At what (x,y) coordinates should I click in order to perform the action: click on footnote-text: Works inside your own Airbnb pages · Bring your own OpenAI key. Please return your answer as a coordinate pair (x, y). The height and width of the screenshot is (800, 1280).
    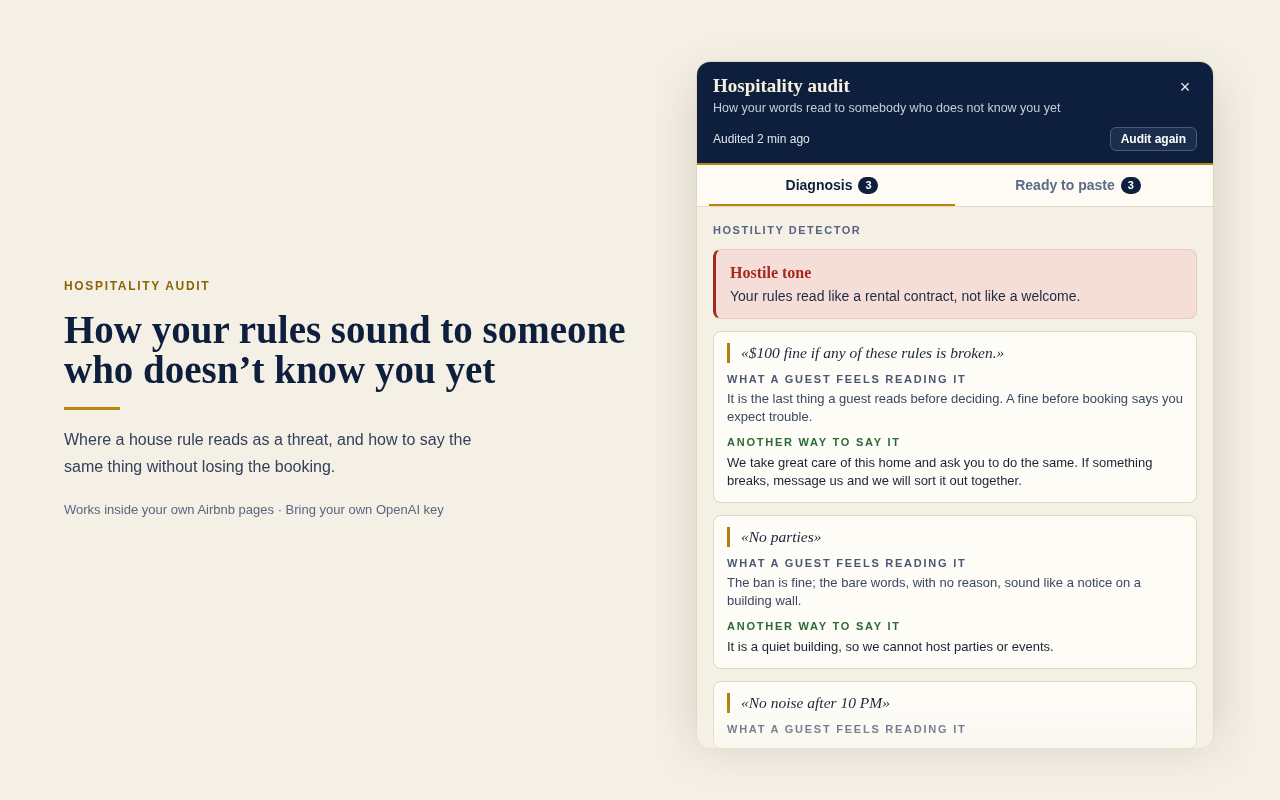
    Looking at the image, I should click on (254, 510).